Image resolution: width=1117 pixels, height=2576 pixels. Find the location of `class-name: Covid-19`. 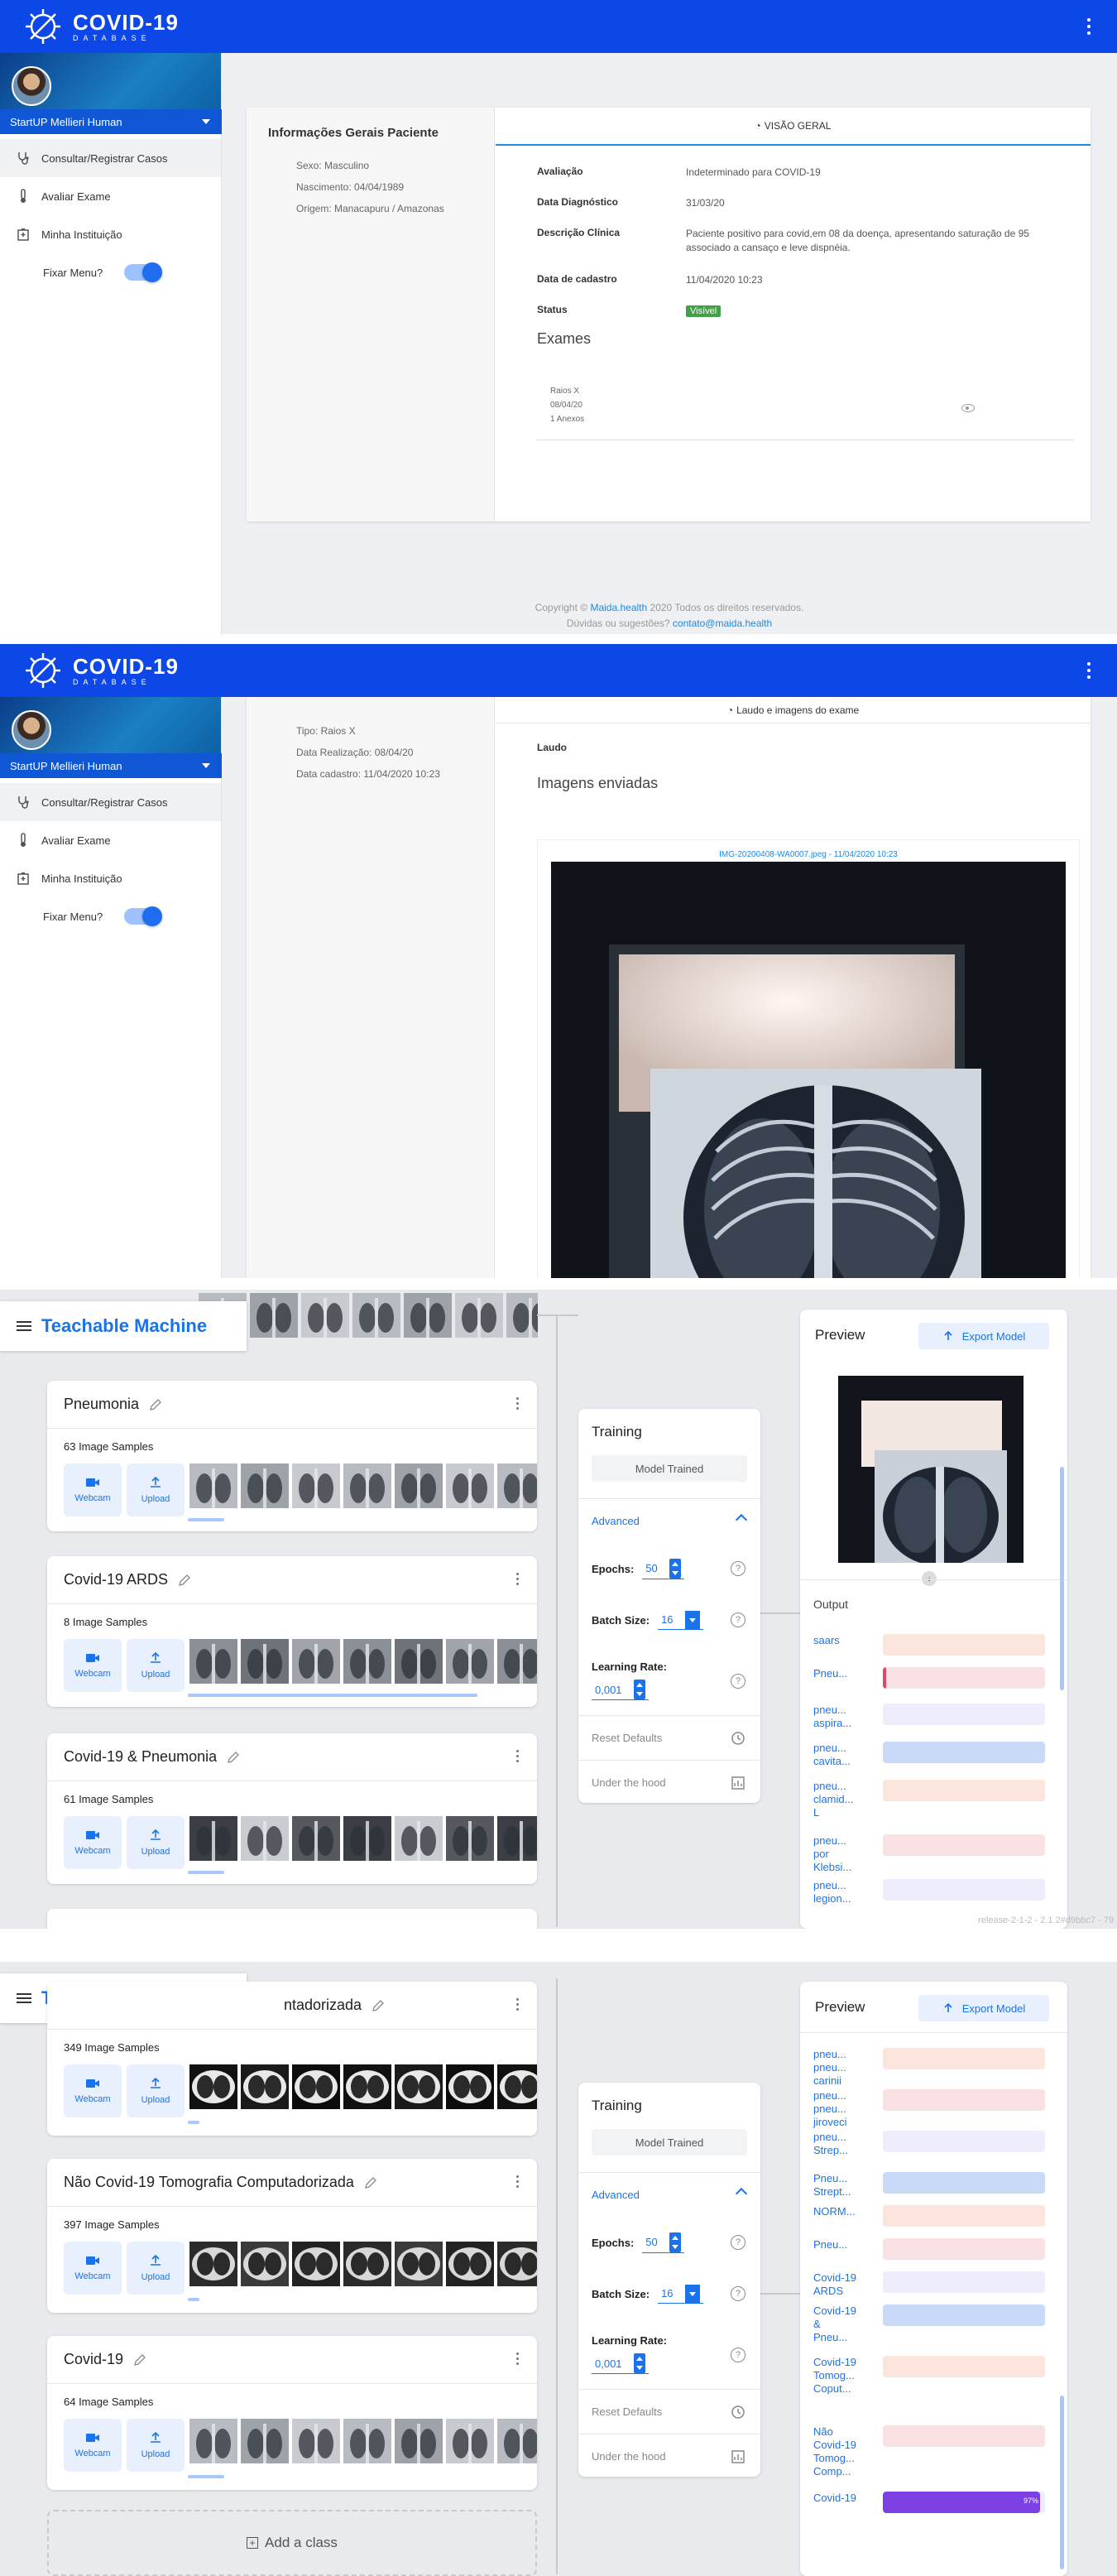

class-name: Covid-19 is located at coordinates (93, 2359).